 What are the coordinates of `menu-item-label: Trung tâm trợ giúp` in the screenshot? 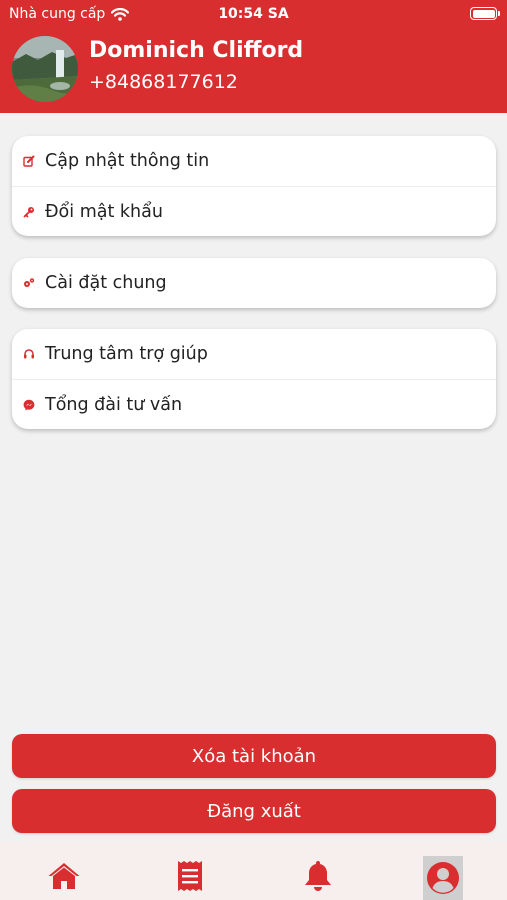 It's located at (126, 354).